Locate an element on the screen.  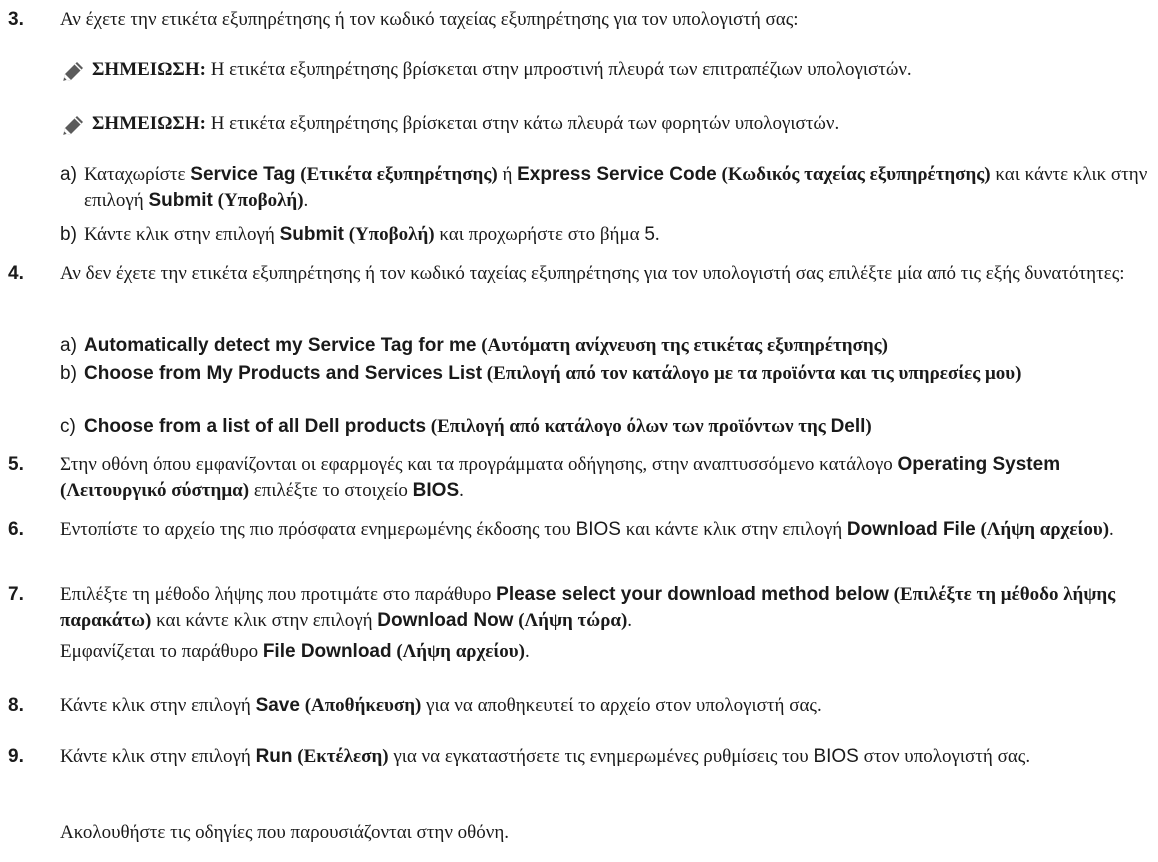
ui-term-run: Run is located at coordinates (274, 756).